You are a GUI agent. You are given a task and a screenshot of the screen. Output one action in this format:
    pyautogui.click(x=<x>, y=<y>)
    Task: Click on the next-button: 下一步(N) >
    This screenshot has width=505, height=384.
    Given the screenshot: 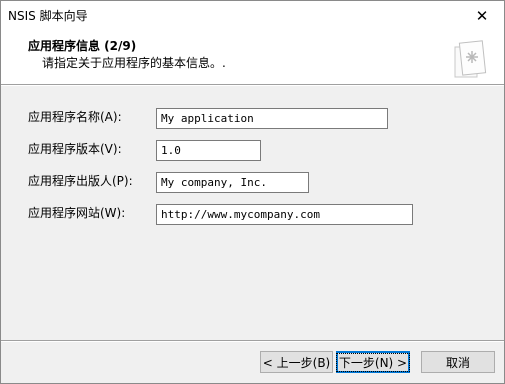 What is the action you would take?
    pyautogui.click(x=373, y=362)
    